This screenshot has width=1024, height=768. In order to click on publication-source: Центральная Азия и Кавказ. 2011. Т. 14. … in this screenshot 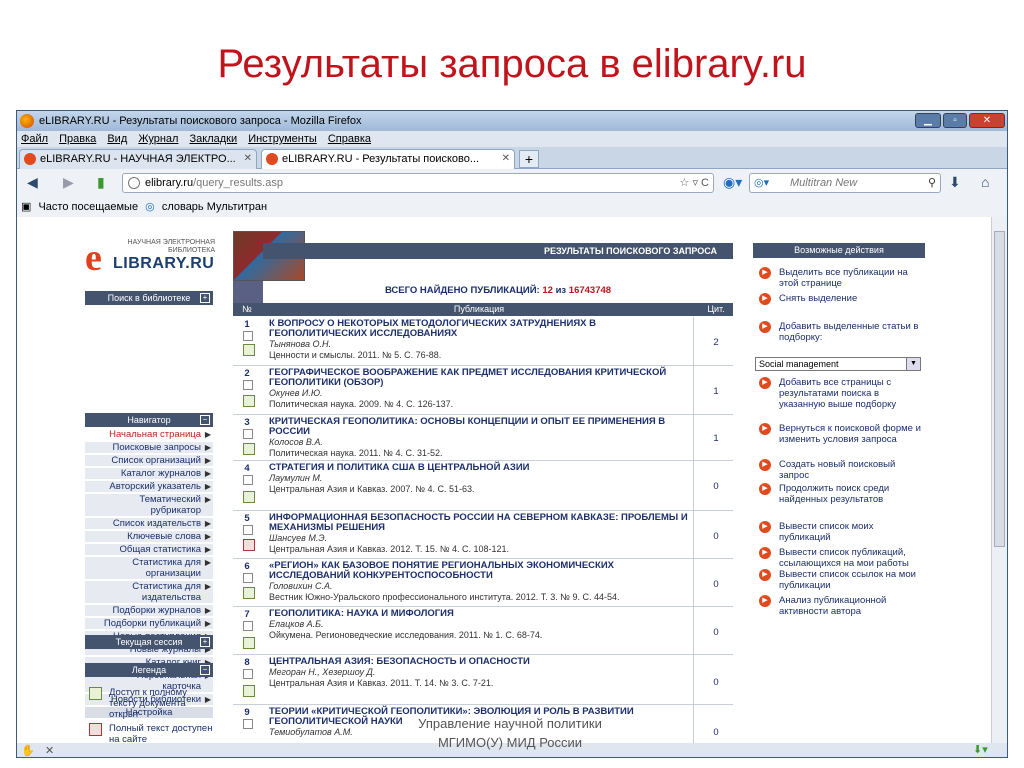, I will do `click(381, 683)`.